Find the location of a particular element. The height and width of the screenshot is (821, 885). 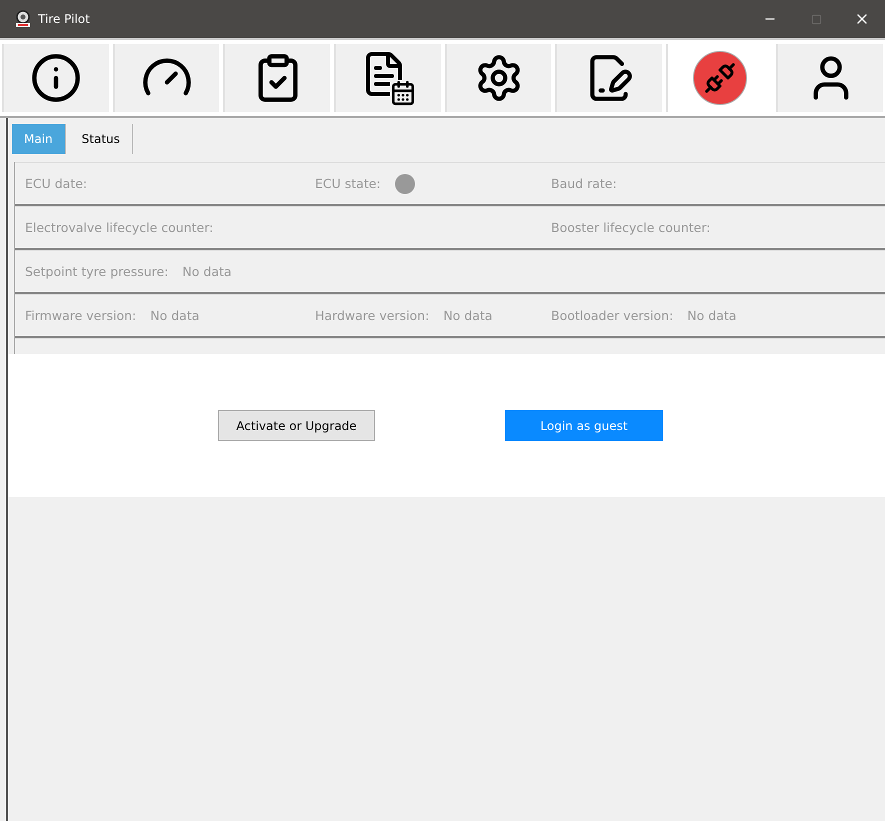

field-label: Bootloader version: is located at coordinates (612, 315).